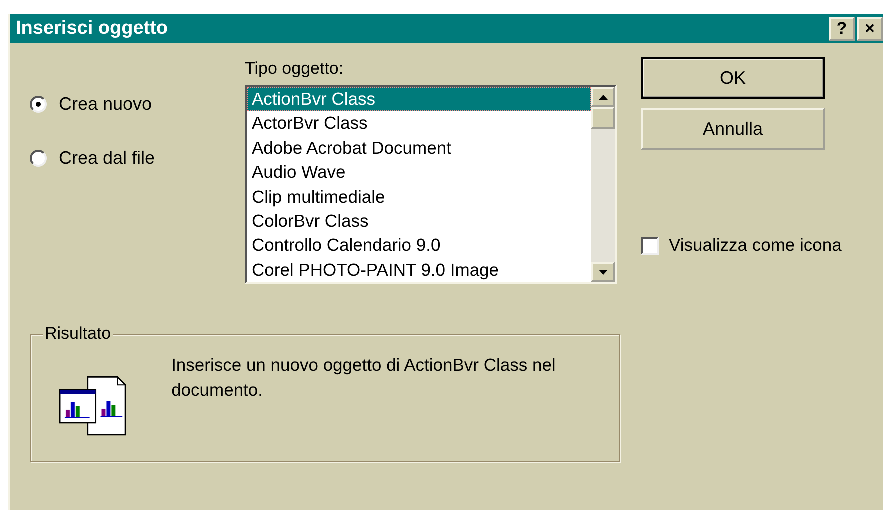  I want to click on list-item: ActionBvr Class, so click(419, 99).